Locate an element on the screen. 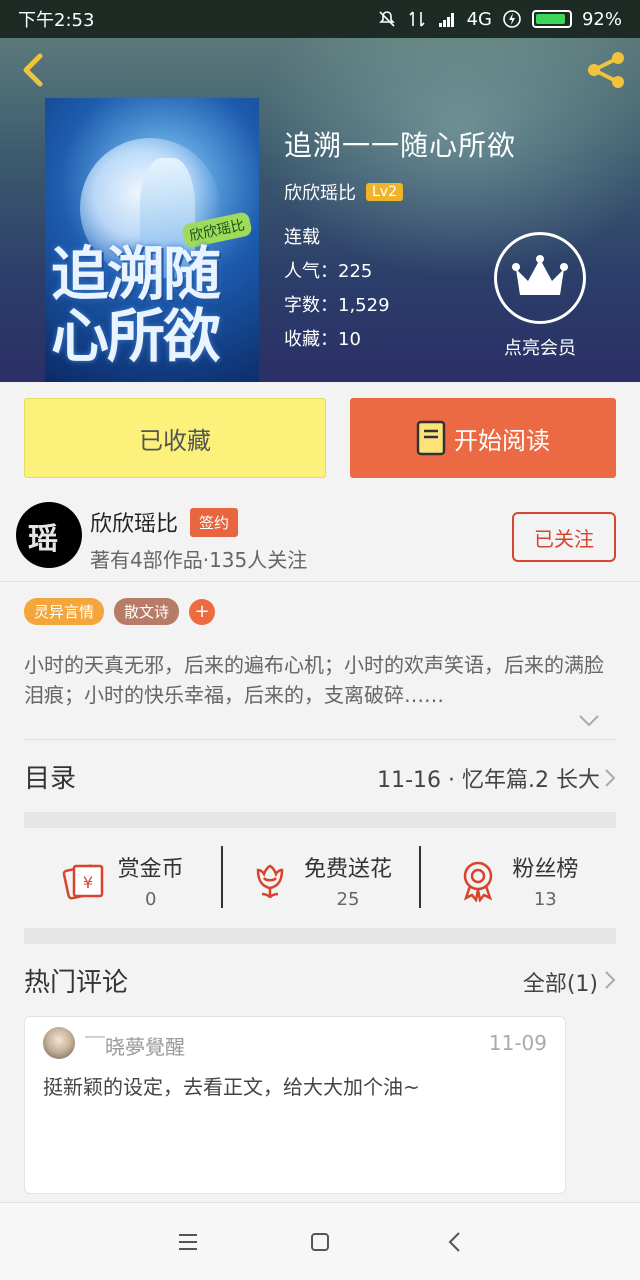 The height and width of the screenshot is (1280, 640). home-icon is located at coordinates (320, 1242).